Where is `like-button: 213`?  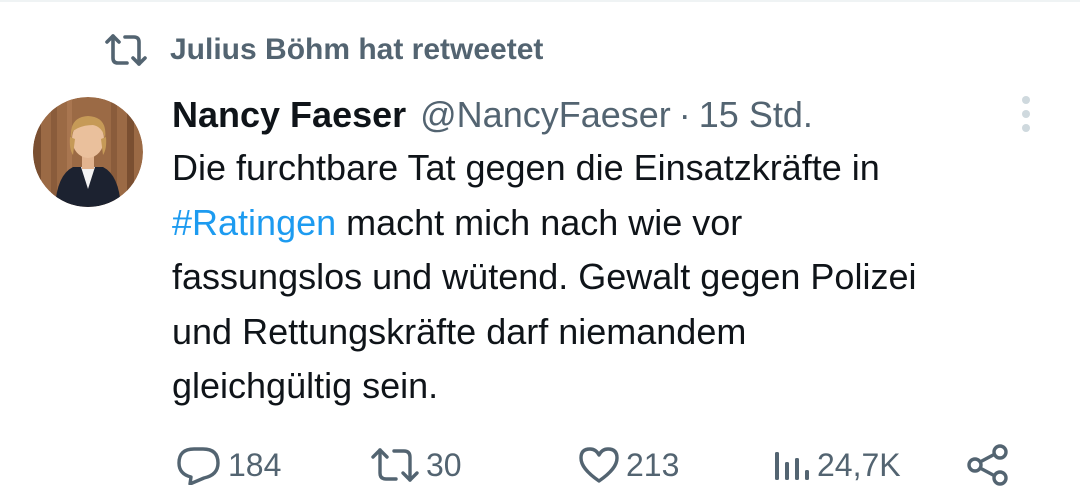 like-button: 213 is located at coordinates (628, 465).